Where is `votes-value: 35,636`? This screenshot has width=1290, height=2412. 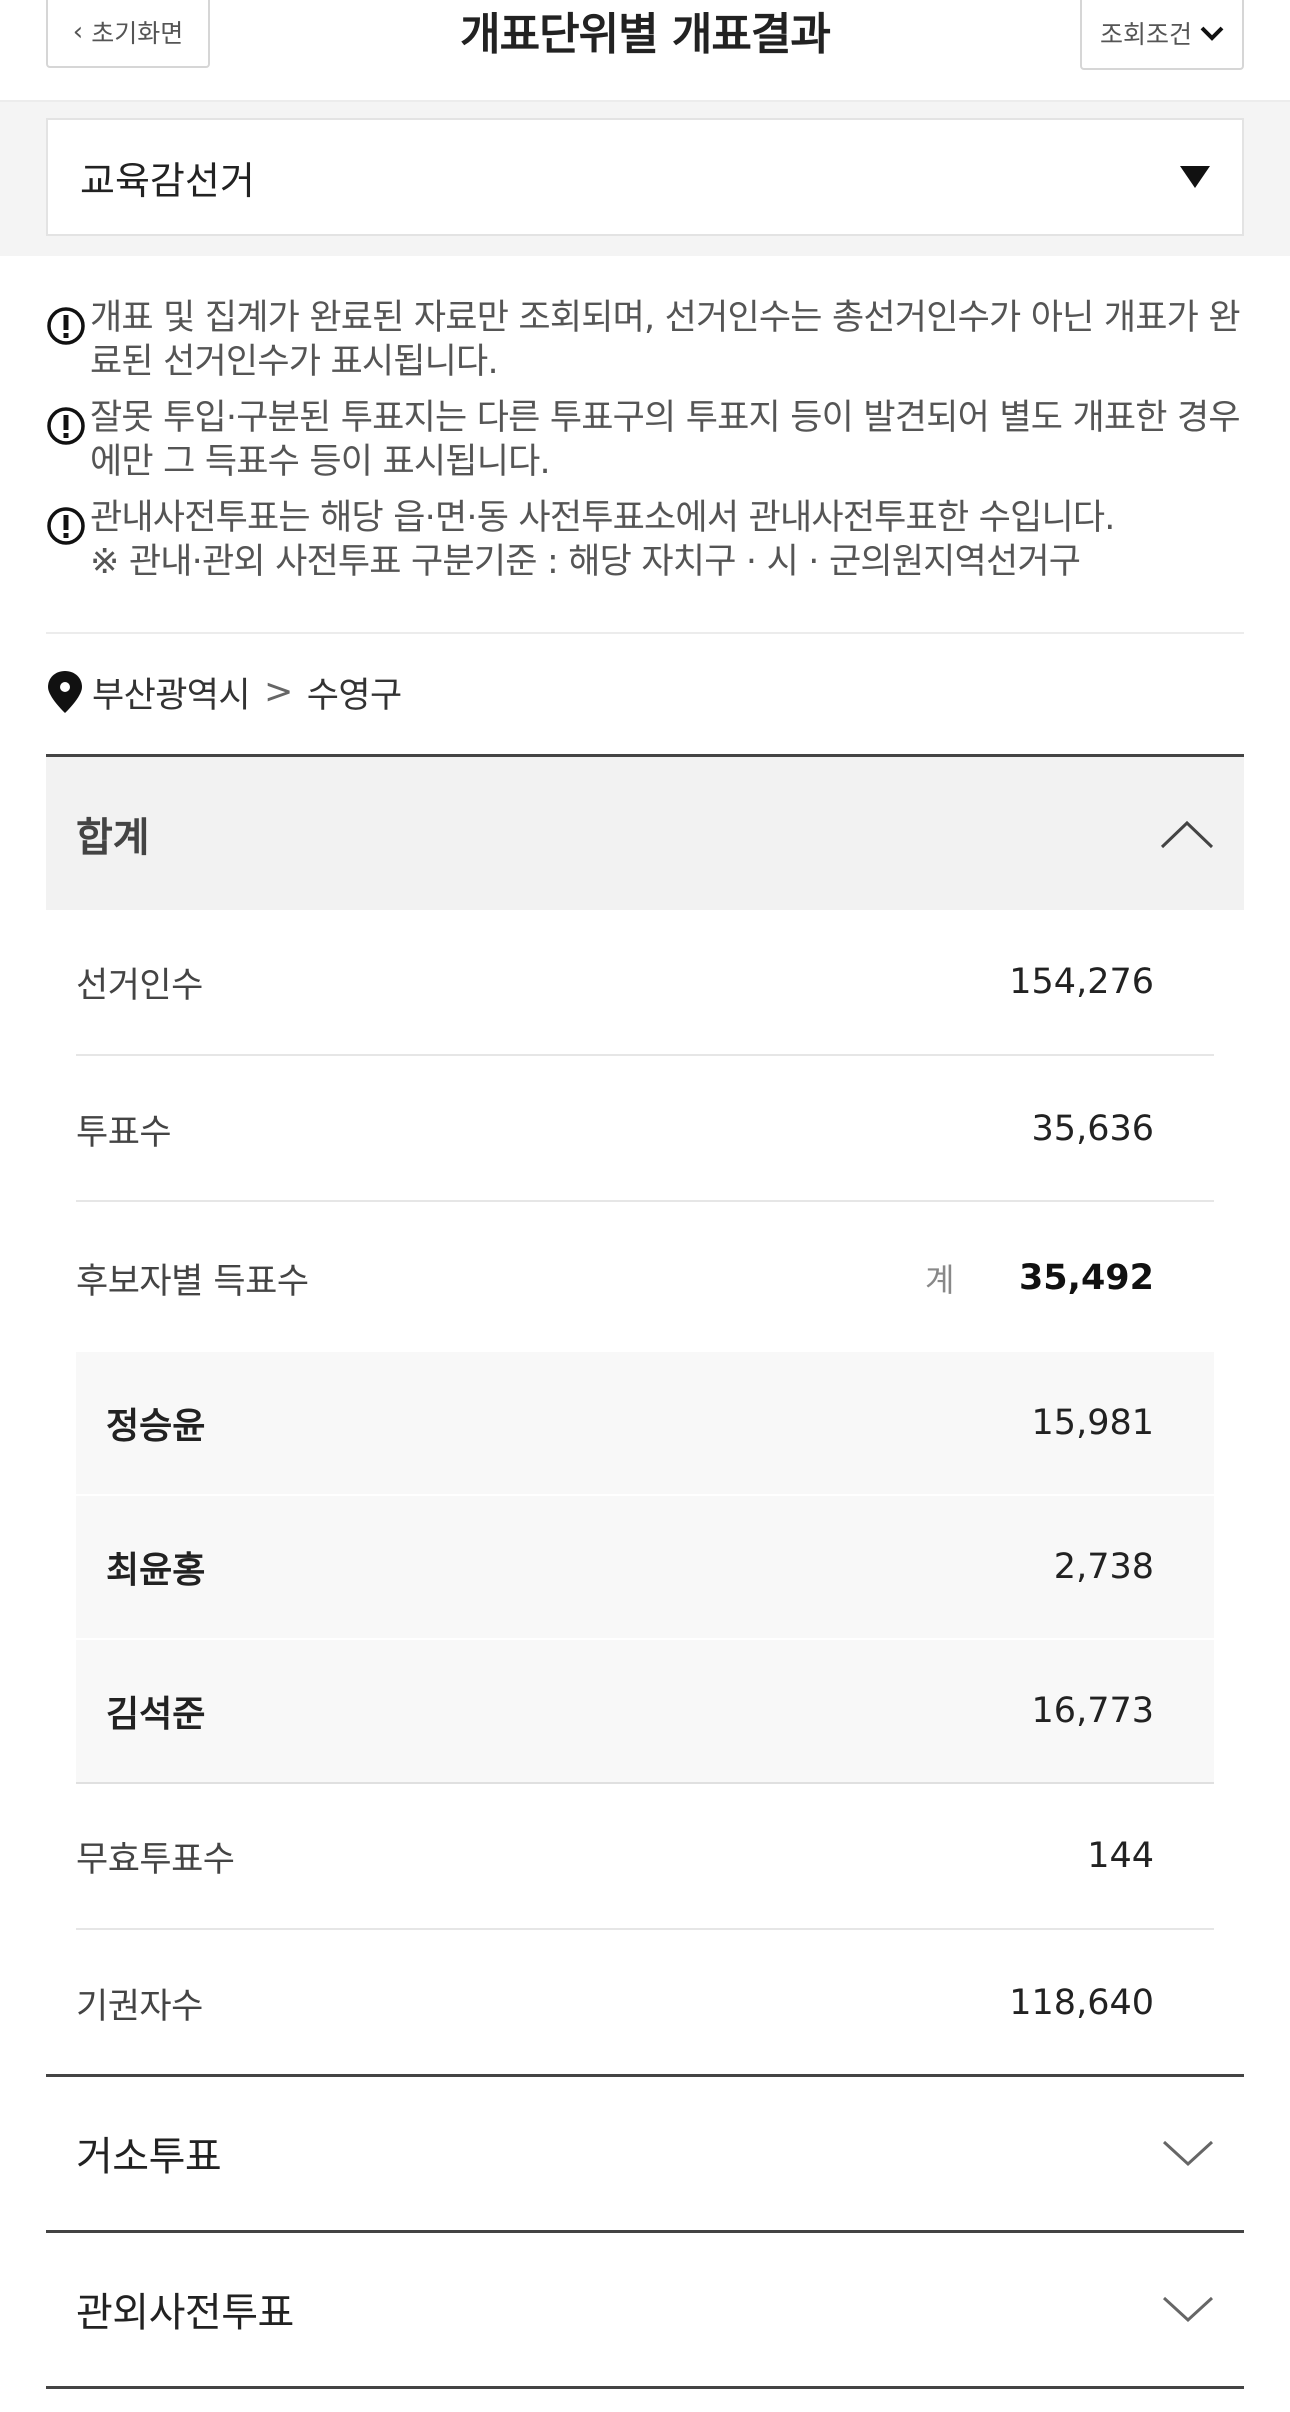 votes-value: 35,636 is located at coordinates (1092, 1129).